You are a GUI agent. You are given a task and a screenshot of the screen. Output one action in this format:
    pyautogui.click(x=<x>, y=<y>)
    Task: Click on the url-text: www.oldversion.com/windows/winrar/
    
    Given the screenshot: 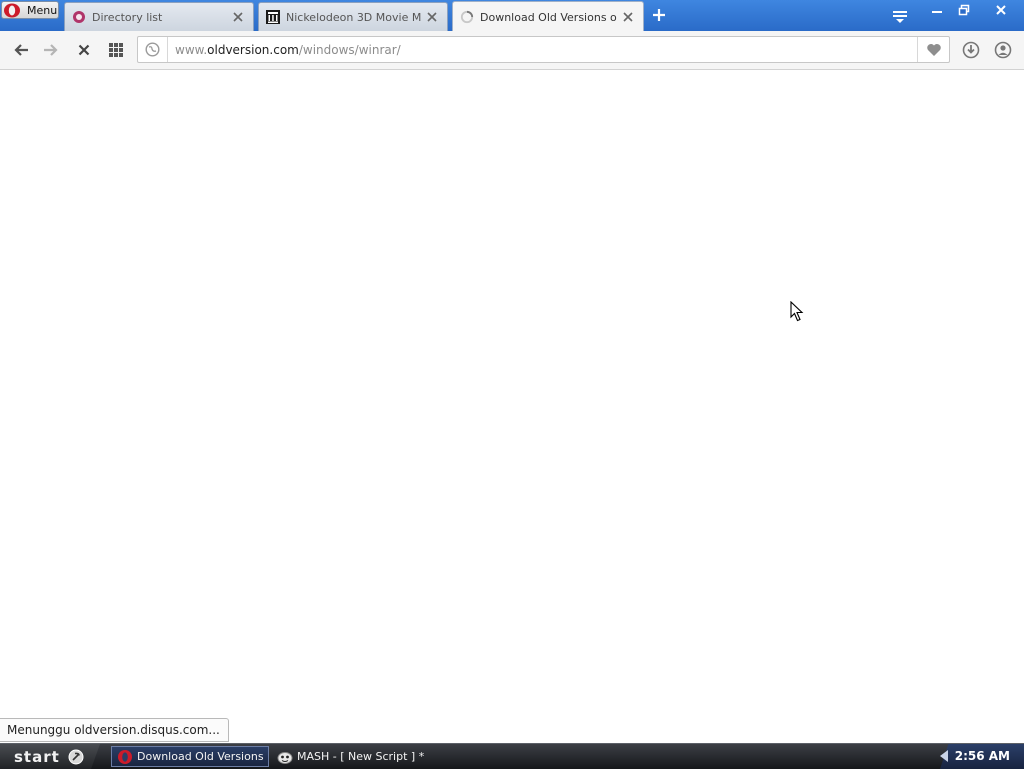 What is the action you would take?
    pyautogui.click(x=288, y=50)
    